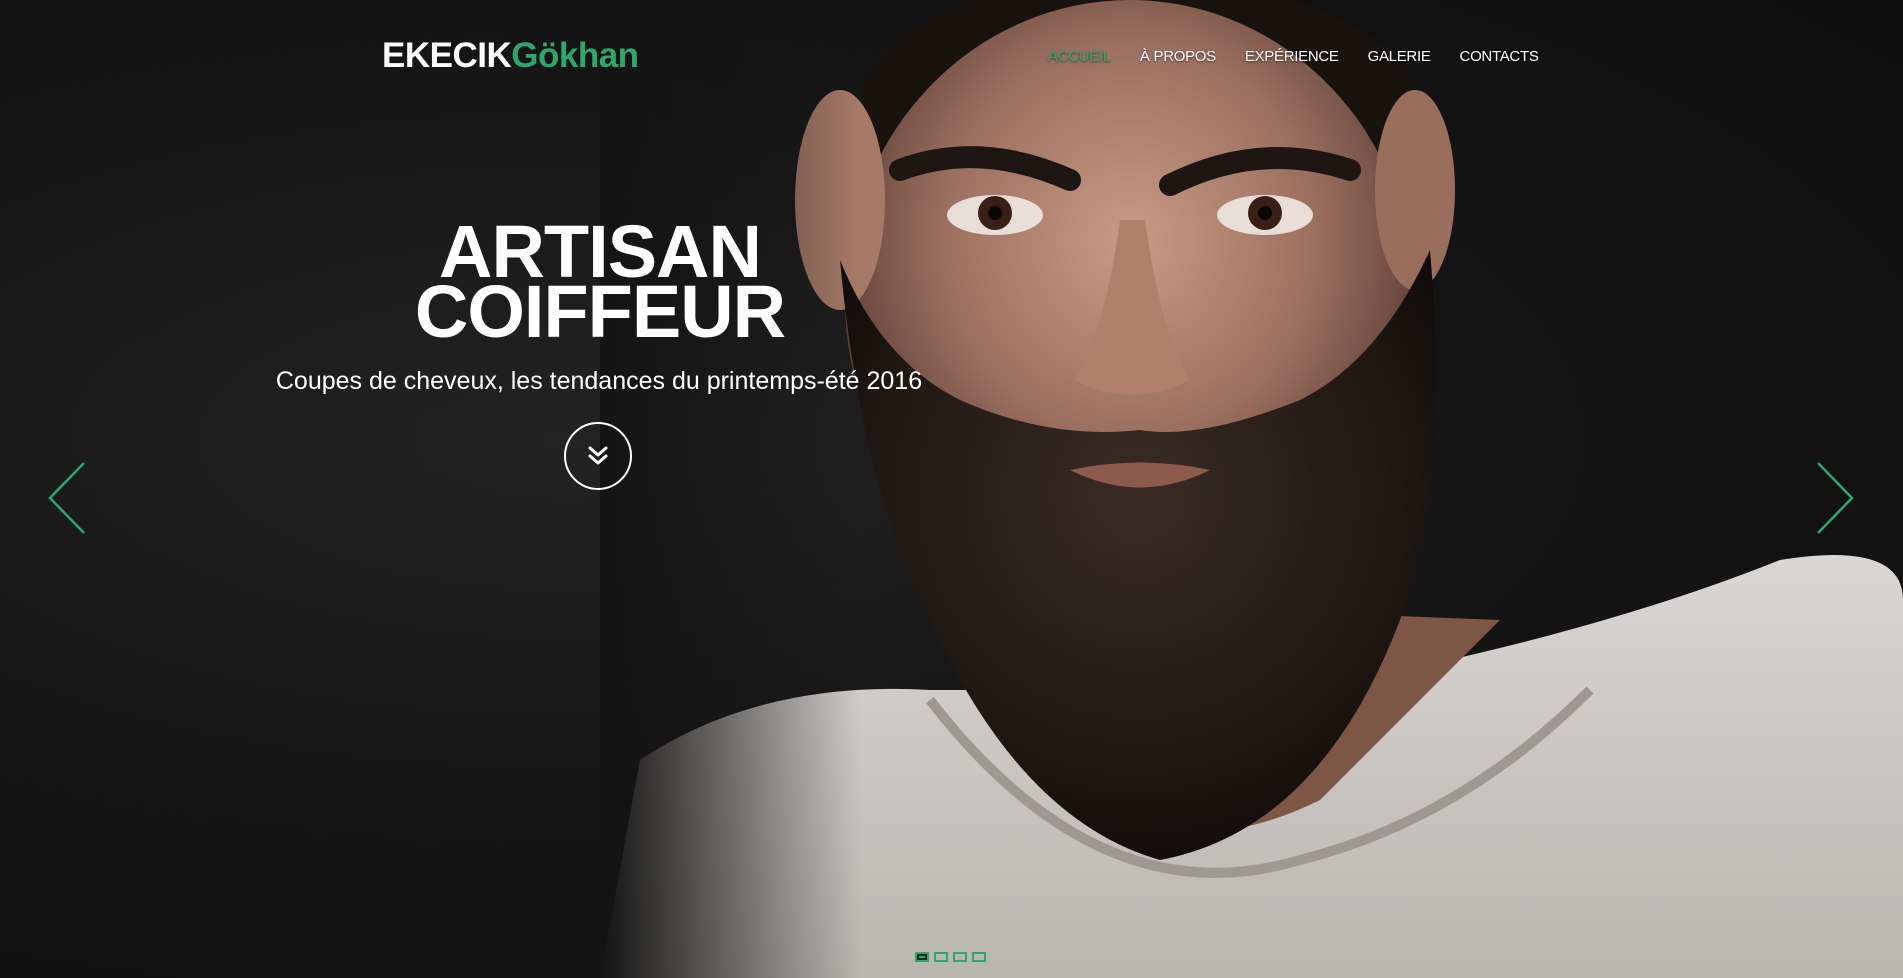  What do you see at coordinates (950, 957) in the screenshot?
I see `slider-pager` at bounding box center [950, 957].